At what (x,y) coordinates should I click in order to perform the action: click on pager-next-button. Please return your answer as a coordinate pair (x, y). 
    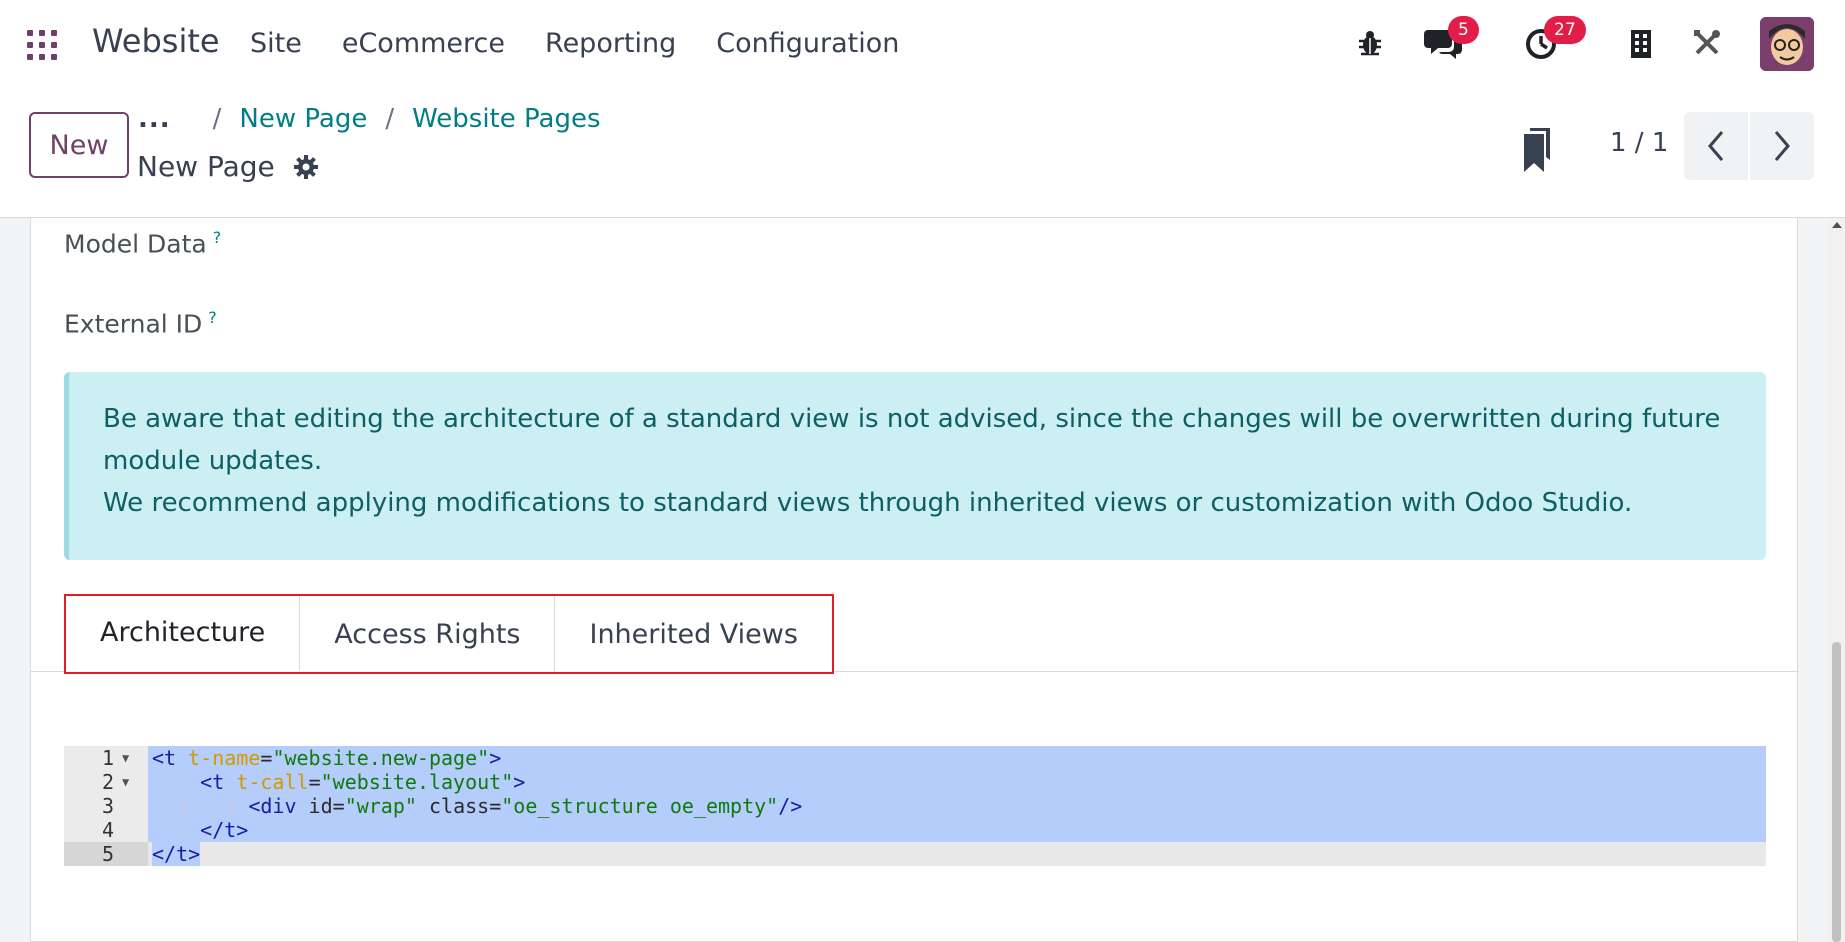
    Looking at the image, I should click on (1782, 146).